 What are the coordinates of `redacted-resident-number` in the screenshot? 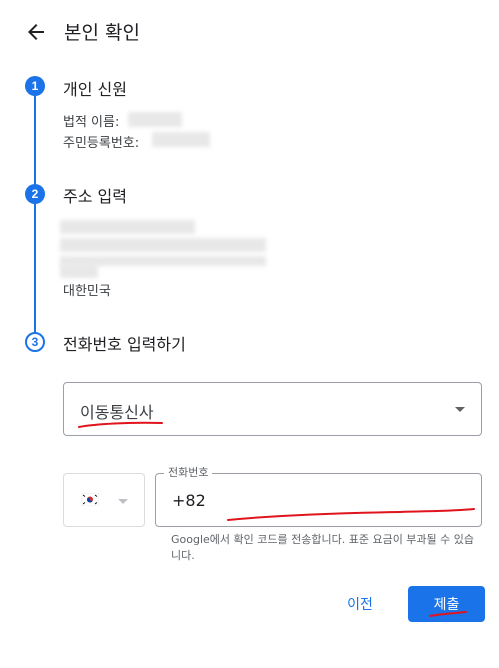 It's located at (181, 139).